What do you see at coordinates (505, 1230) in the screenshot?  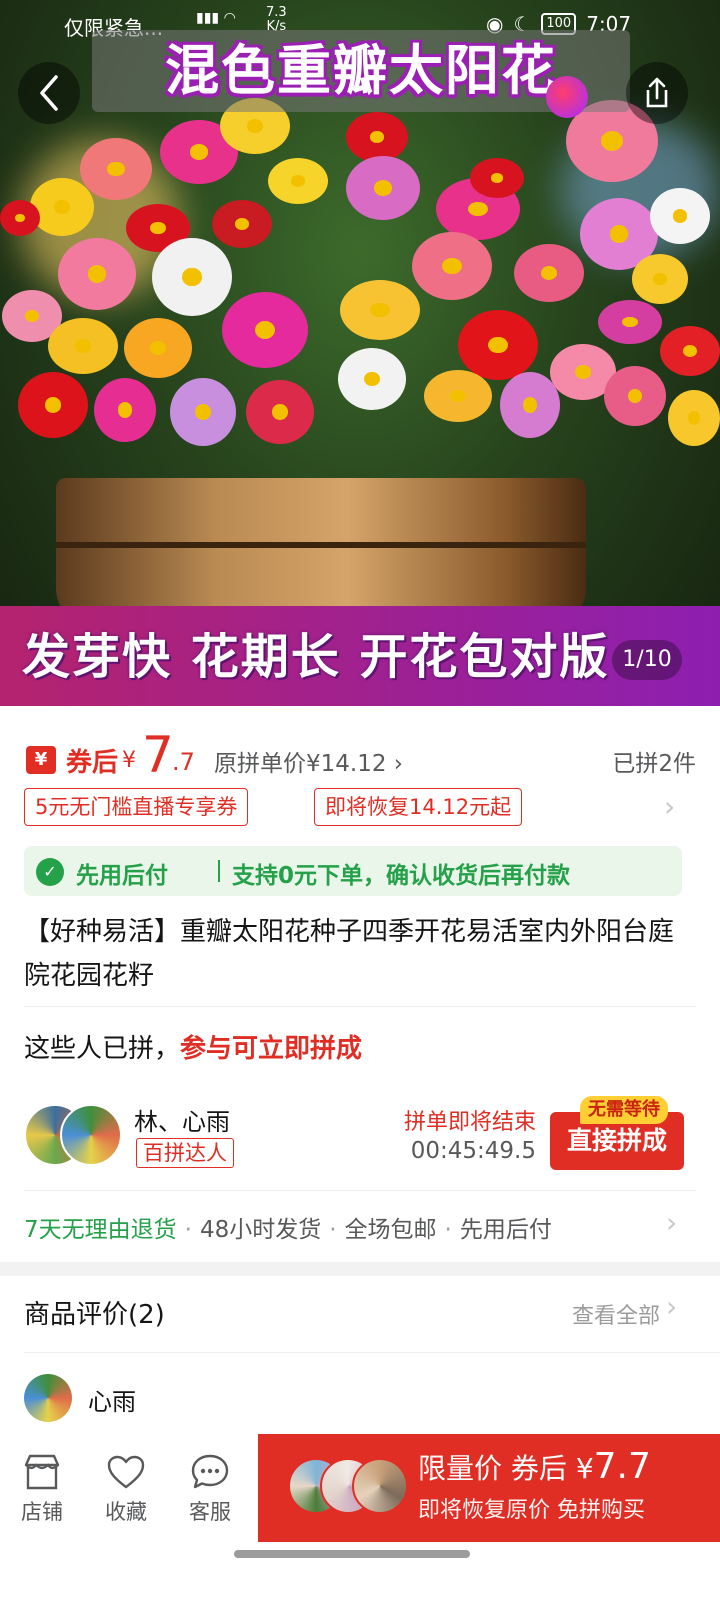 I see `service-item: 先用后付` at bounding box center [505, 1230].